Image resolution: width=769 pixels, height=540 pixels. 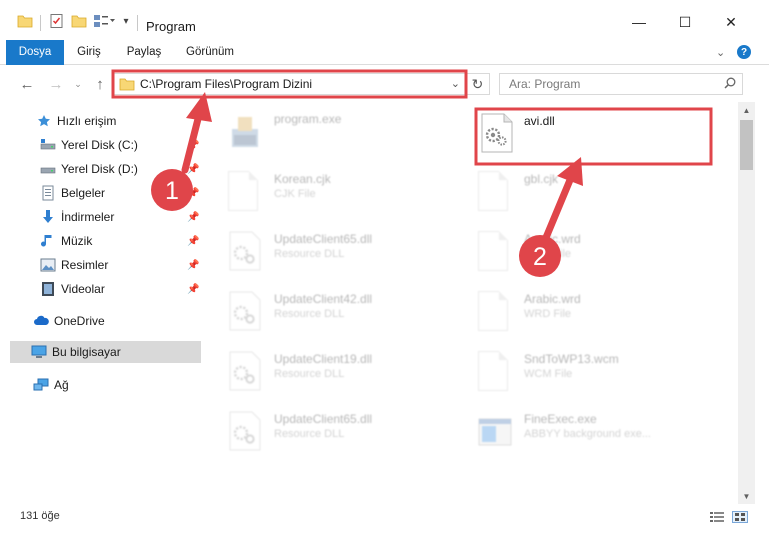 What do you see at coordinates (326, 190) in the screenshot?
I see `file-item: Korean.cjk CJK File` at bounding box center [326, 190].